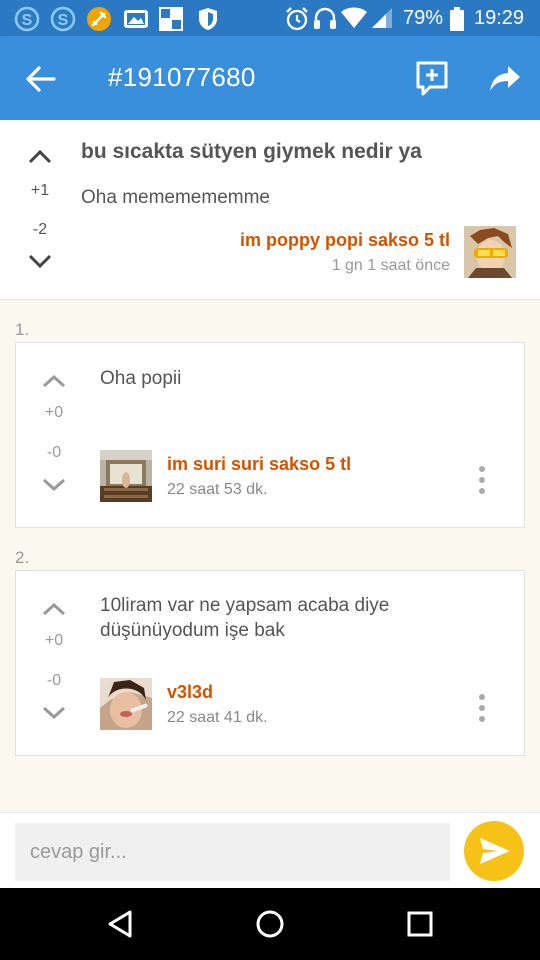  Describe the element at coordinates (99, 19) in the screenshot. I see `sword-icon` at that location.